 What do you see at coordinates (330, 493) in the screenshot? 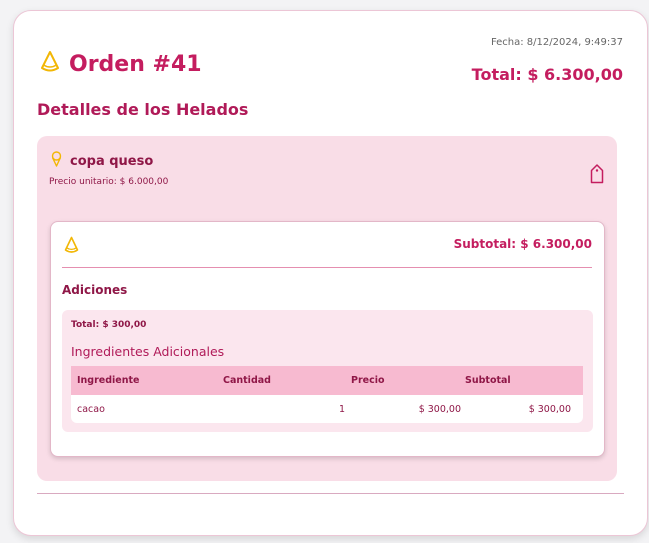
I see `bottom-divider` at bounding box center [330, 493].